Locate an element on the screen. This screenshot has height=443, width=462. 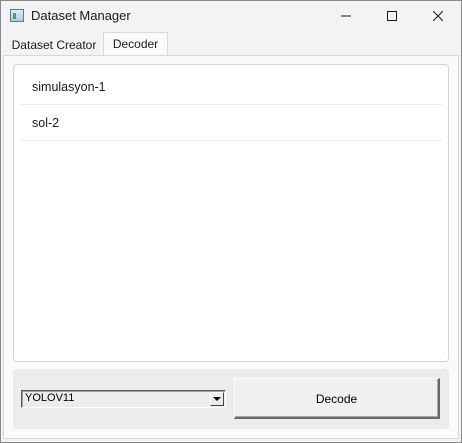
list-item: simulasyon-1 is located at coordinates (231, 87).